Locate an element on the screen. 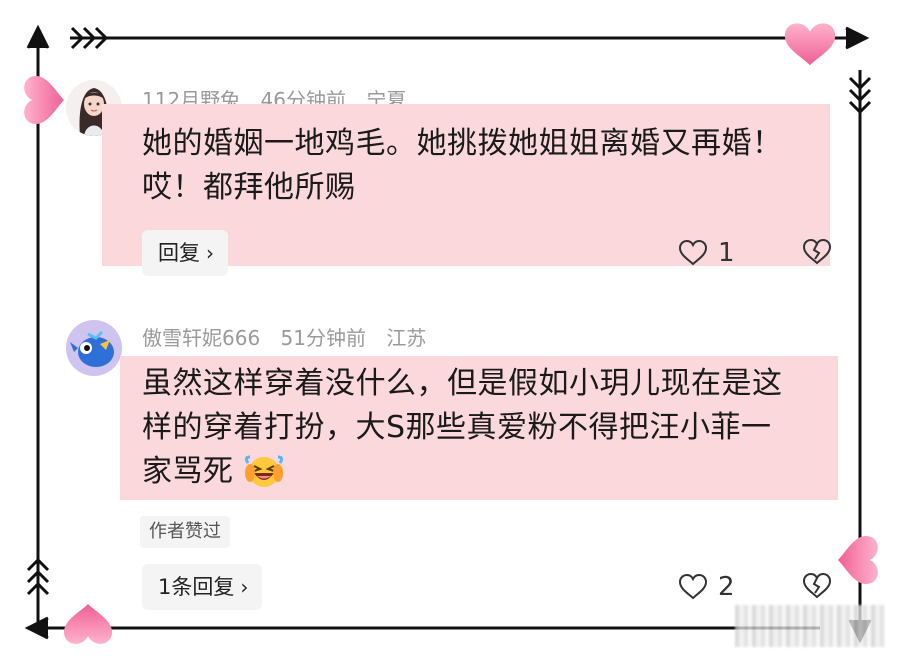 The image size is (900, 665). comment-text: 她的婚姻一地鸡毛。她挑拨她姐姐离婚又再婚！ 哎！都拜他所赐 is located at coordinates (462, 166).